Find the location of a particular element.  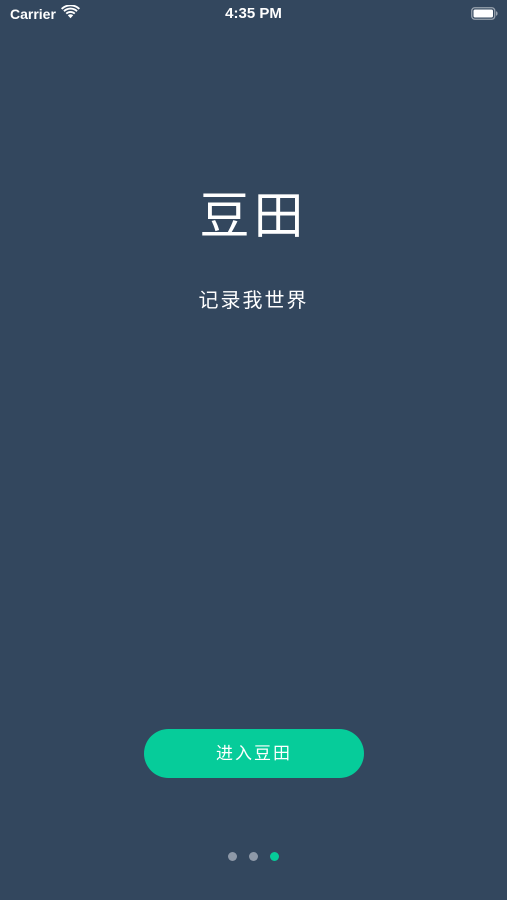

page-indicator is located at coordinates (253, 857).